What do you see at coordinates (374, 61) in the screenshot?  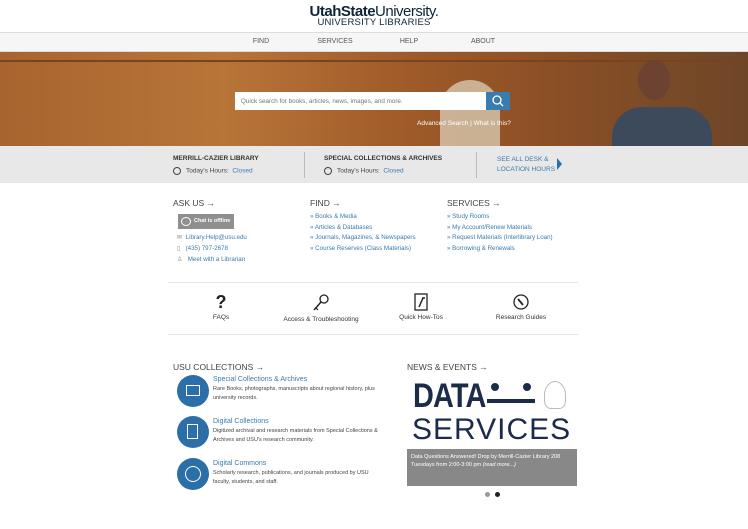 I see `hero-ledge` at bounding box center [374, 61].